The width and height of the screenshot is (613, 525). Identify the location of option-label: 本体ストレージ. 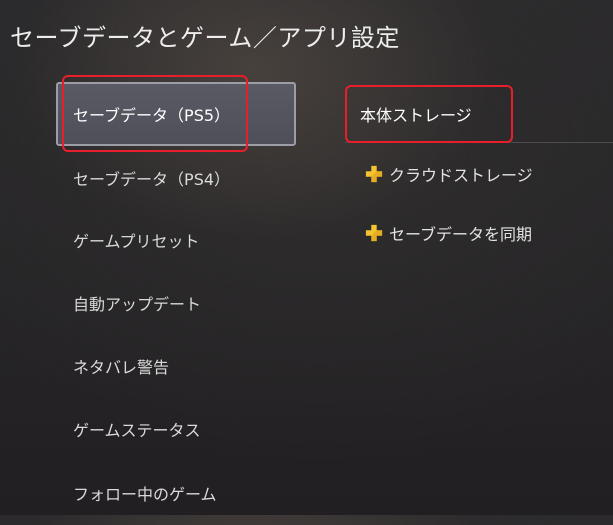
(416, 115).